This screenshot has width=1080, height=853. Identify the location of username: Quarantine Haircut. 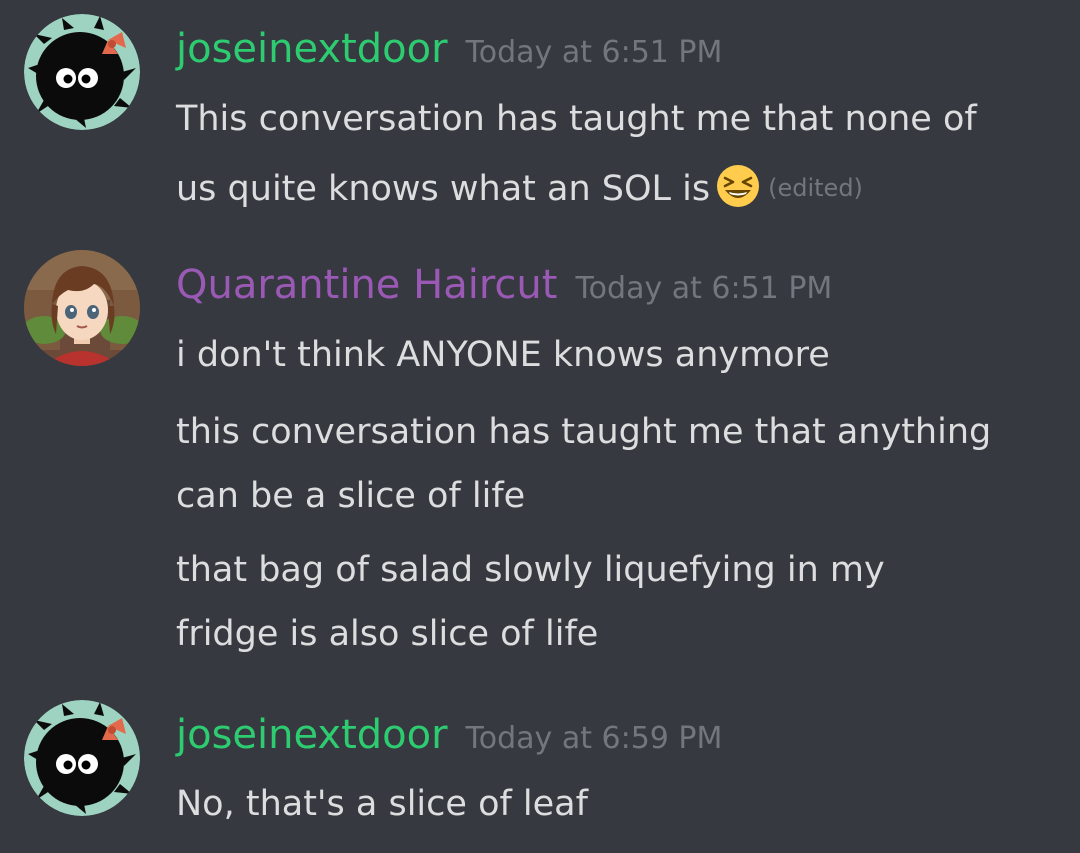
(366, 285).